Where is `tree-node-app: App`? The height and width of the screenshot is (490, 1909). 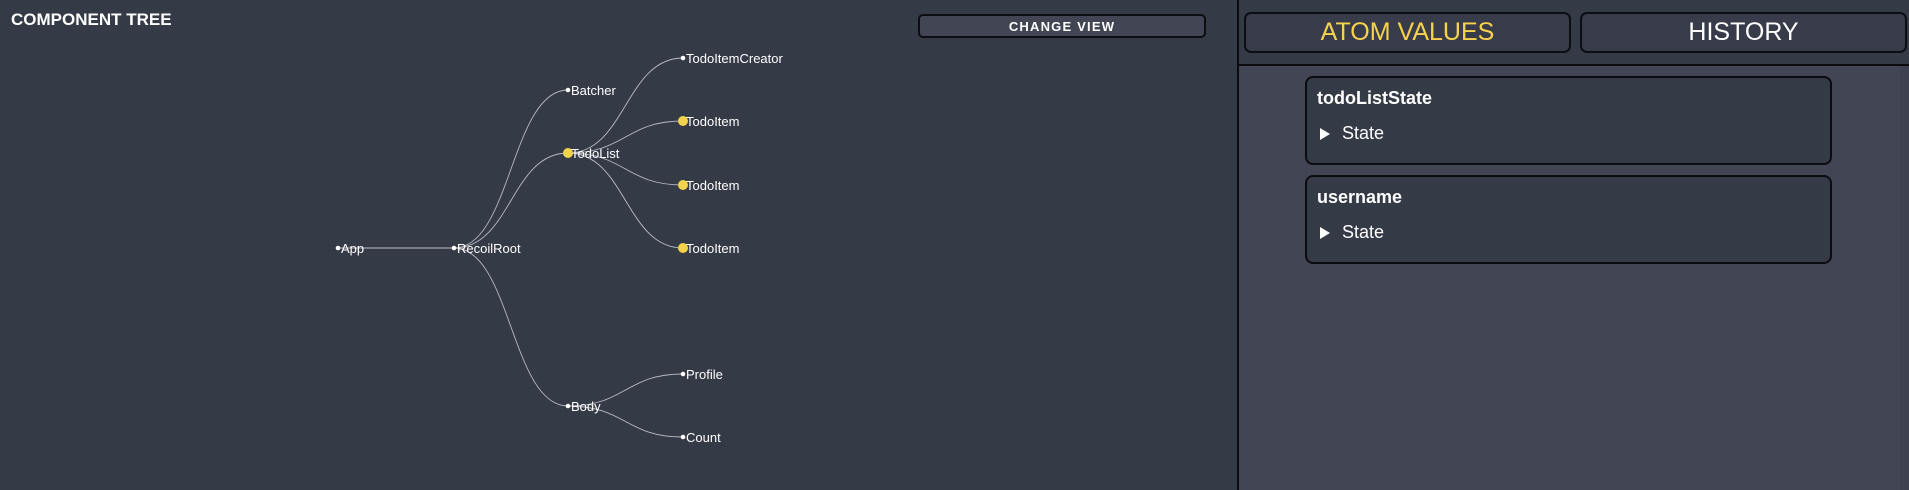 tree-node-app: App is located at coordinates (349, 248).